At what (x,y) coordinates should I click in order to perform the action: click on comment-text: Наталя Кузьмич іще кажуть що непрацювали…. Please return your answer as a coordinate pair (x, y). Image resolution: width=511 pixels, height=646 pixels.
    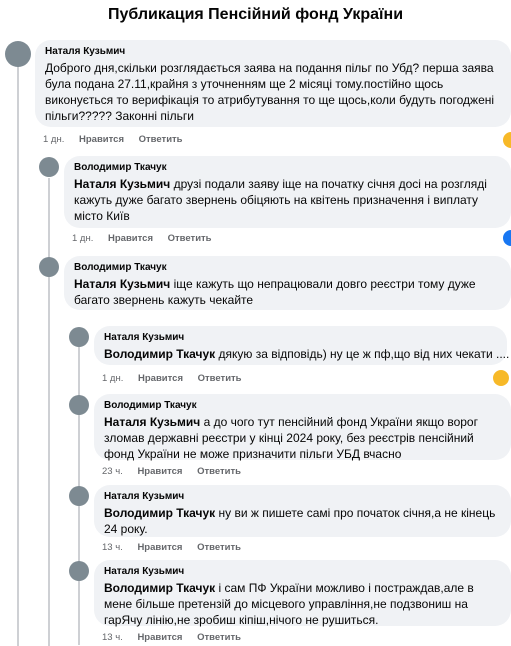
    Looking at the image, I should click on (275, 292).